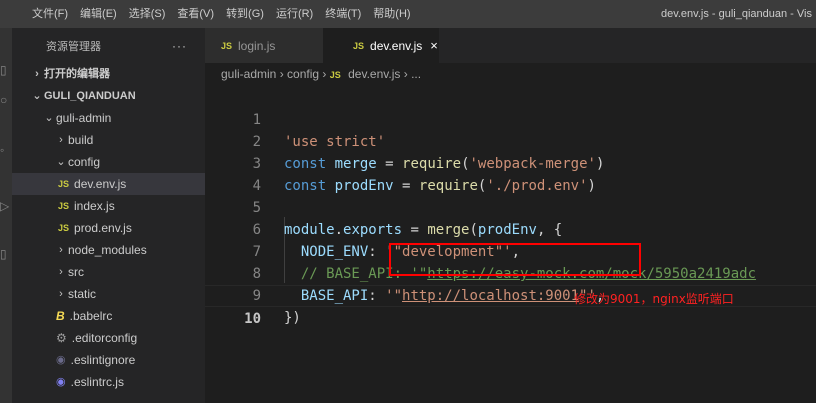 The height and width of the screenshot is (403, 816). I want to click on workspace-section: ⌄ GULI_QIANDUAN, so click(108, 96).